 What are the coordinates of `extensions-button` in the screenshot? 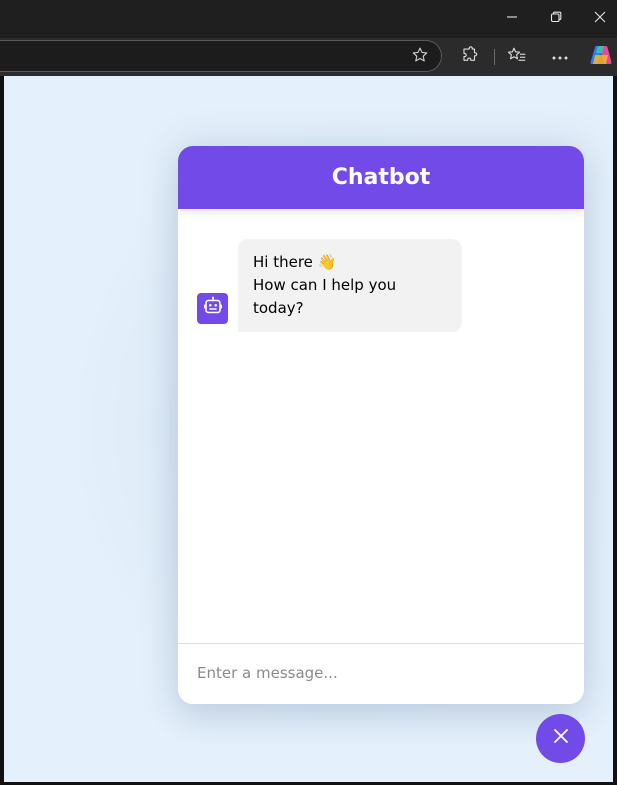 It's located at (470, 57).